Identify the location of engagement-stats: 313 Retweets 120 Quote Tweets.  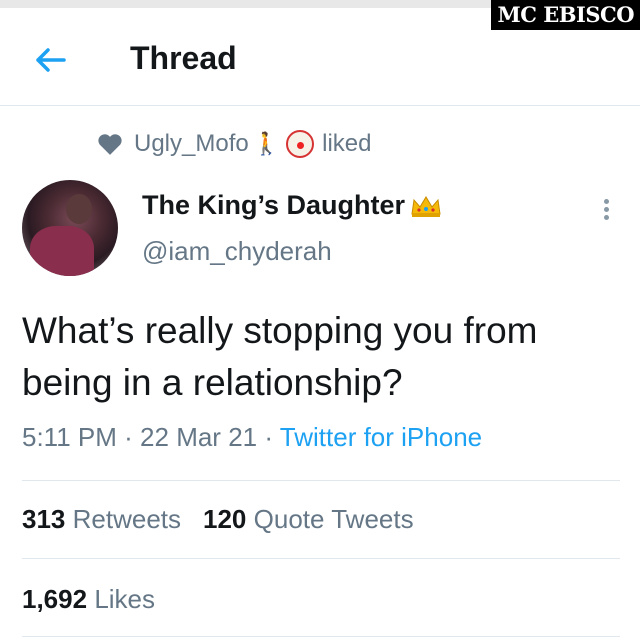
(218, 519).